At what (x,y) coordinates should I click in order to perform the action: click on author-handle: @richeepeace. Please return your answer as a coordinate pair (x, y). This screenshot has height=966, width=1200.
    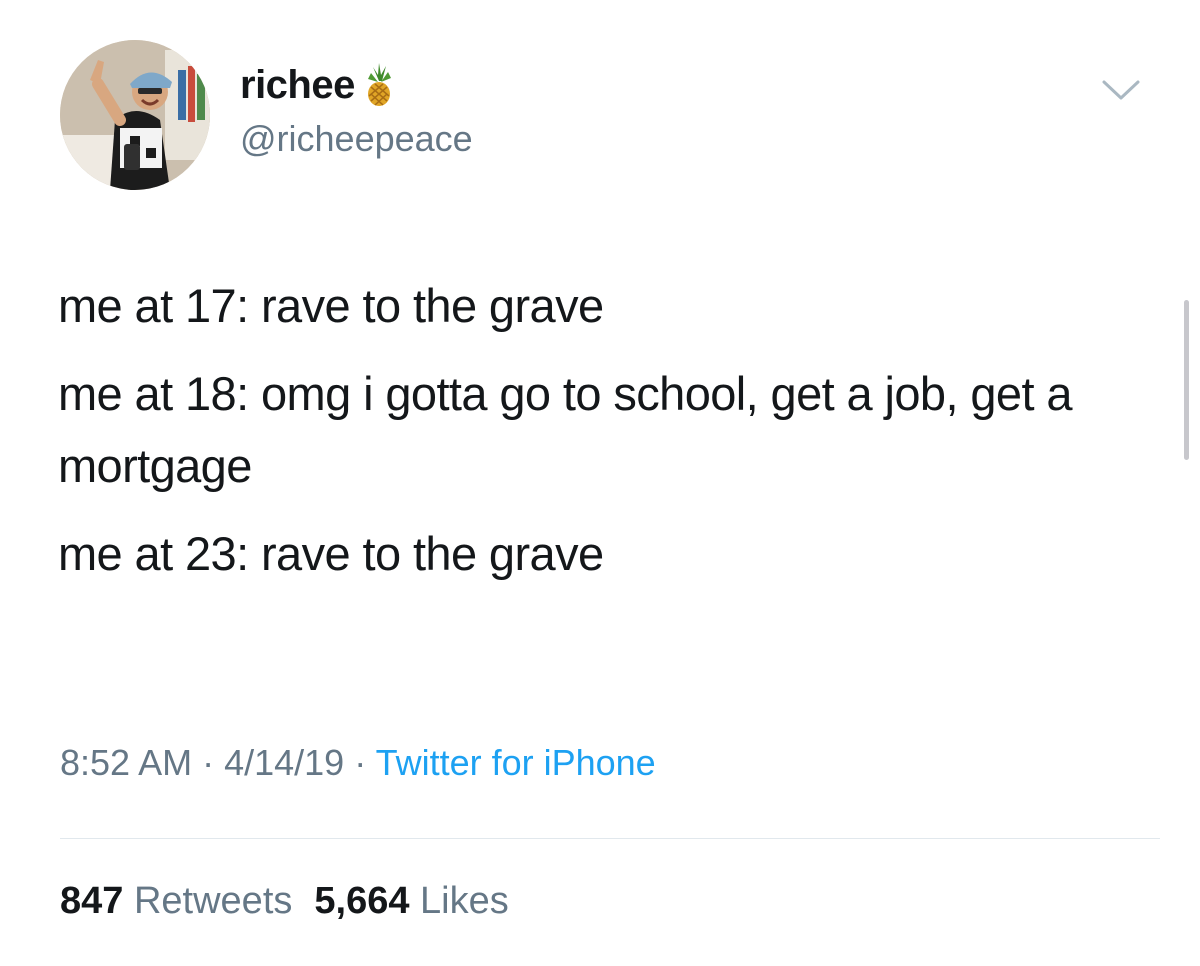
    Looking at the image, I should click on (356, 139).